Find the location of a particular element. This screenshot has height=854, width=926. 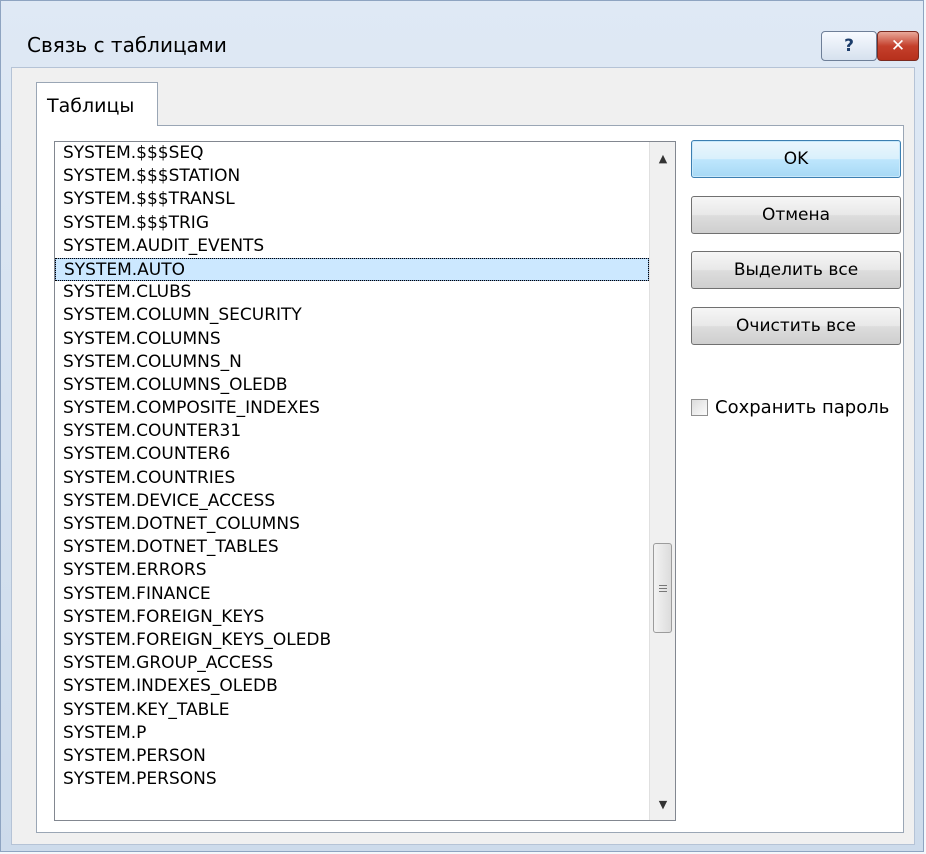

help-button: ? is located at coordinates (849, 46).